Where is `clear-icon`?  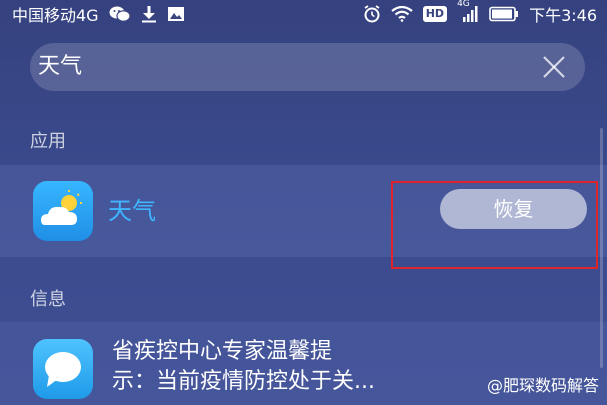 clear-icon is located at coordinates (554, 67).